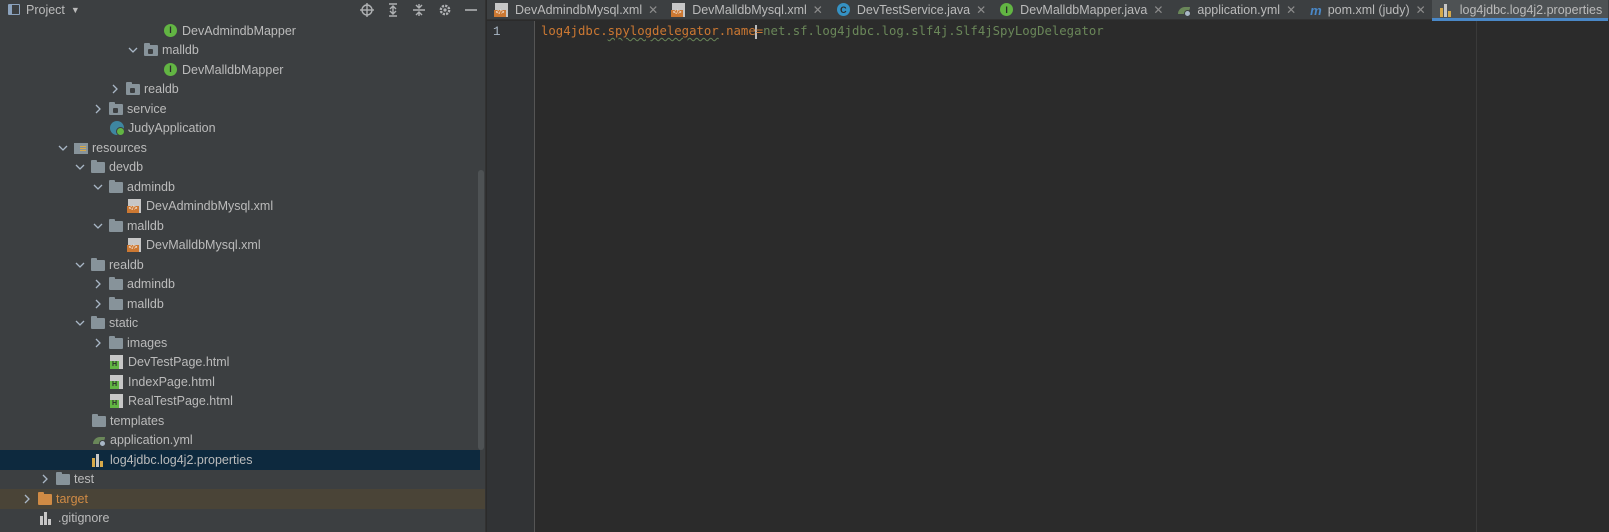  What do you see at coordinates (393, 9) in the screenshot?
I see `expand-all-icon` at bounding box center [393, 9].